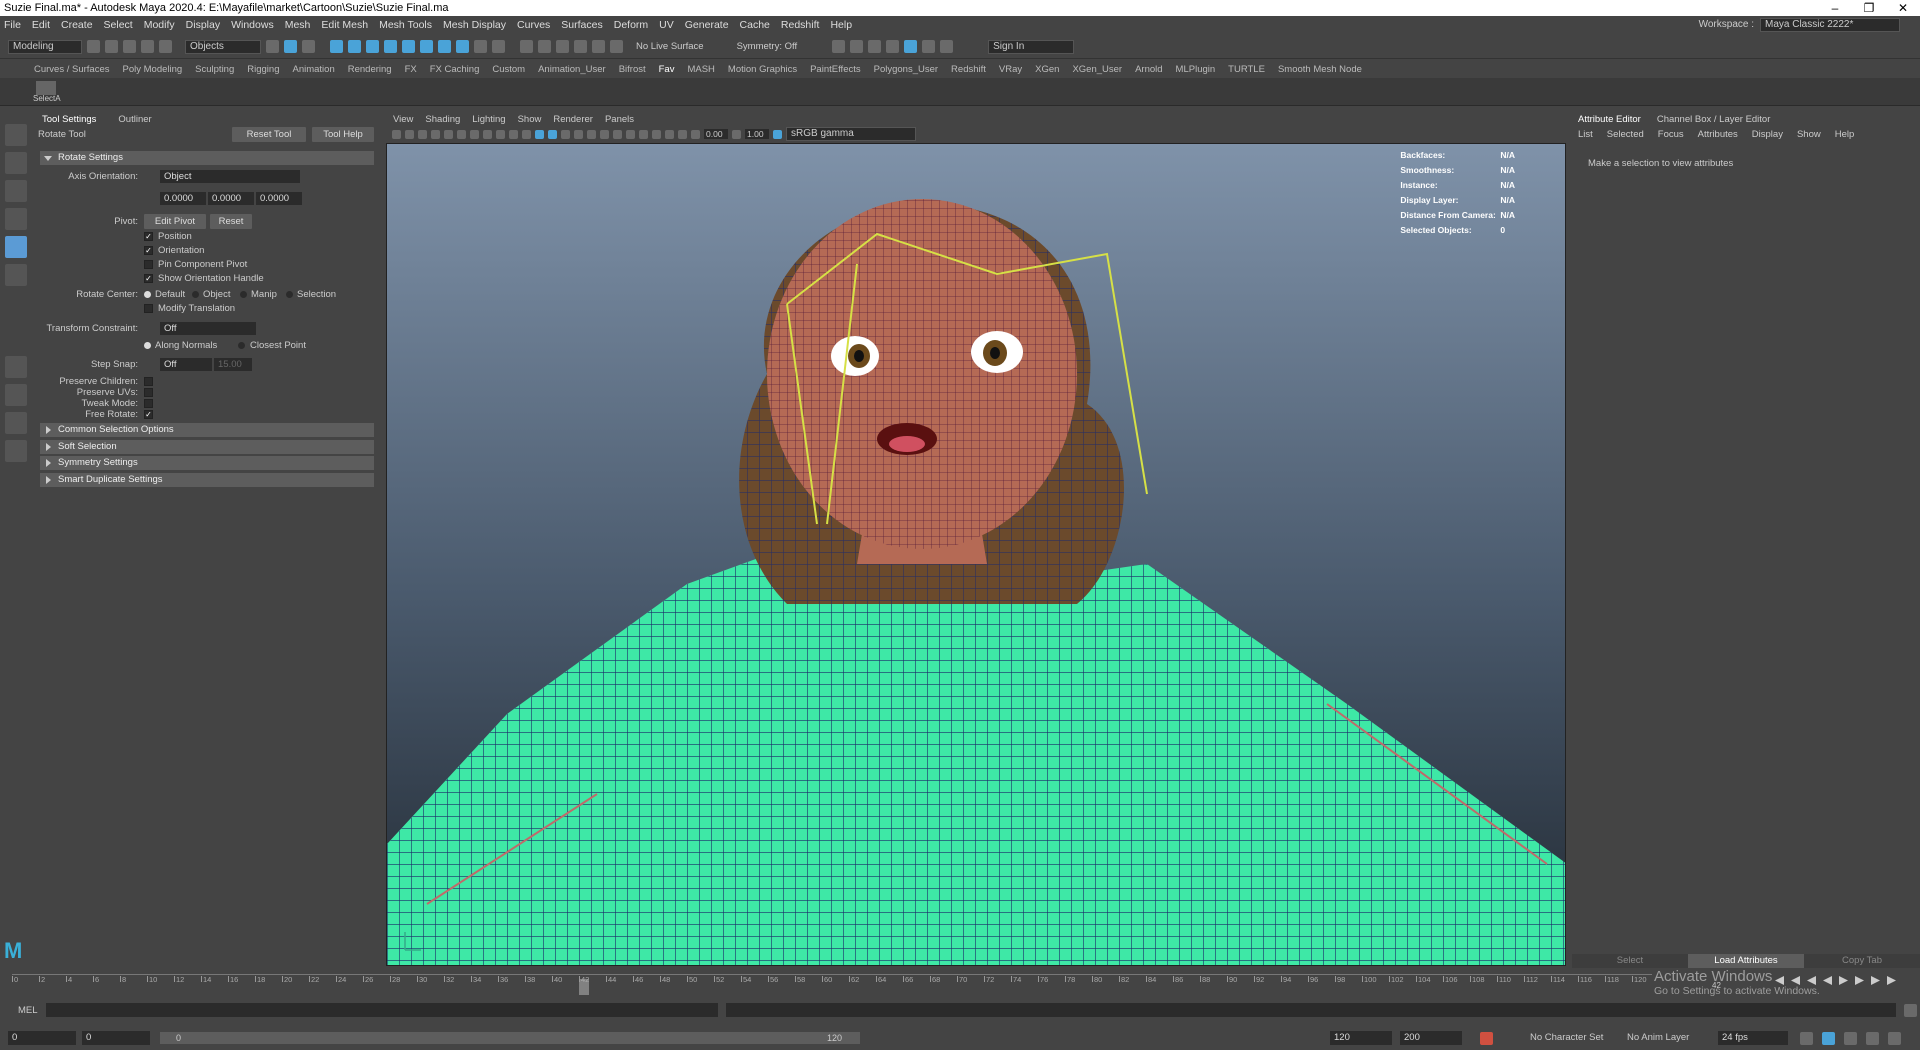  Describe the element at coordinates (336, 46) in the screenshot. I see `select-by-handle-icon` at that location.